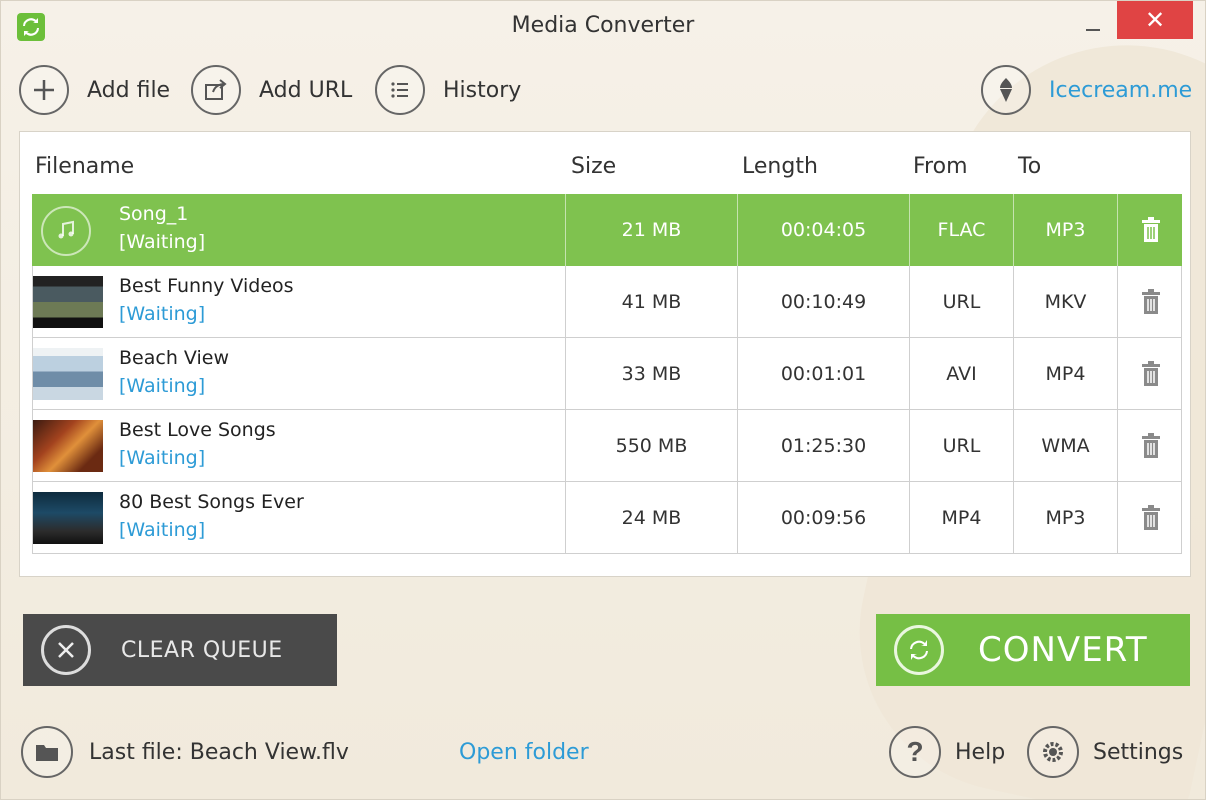 This screenshot has height=800, width=1206. I want to click on open-folder-label: Open folder, so click(524, 752).